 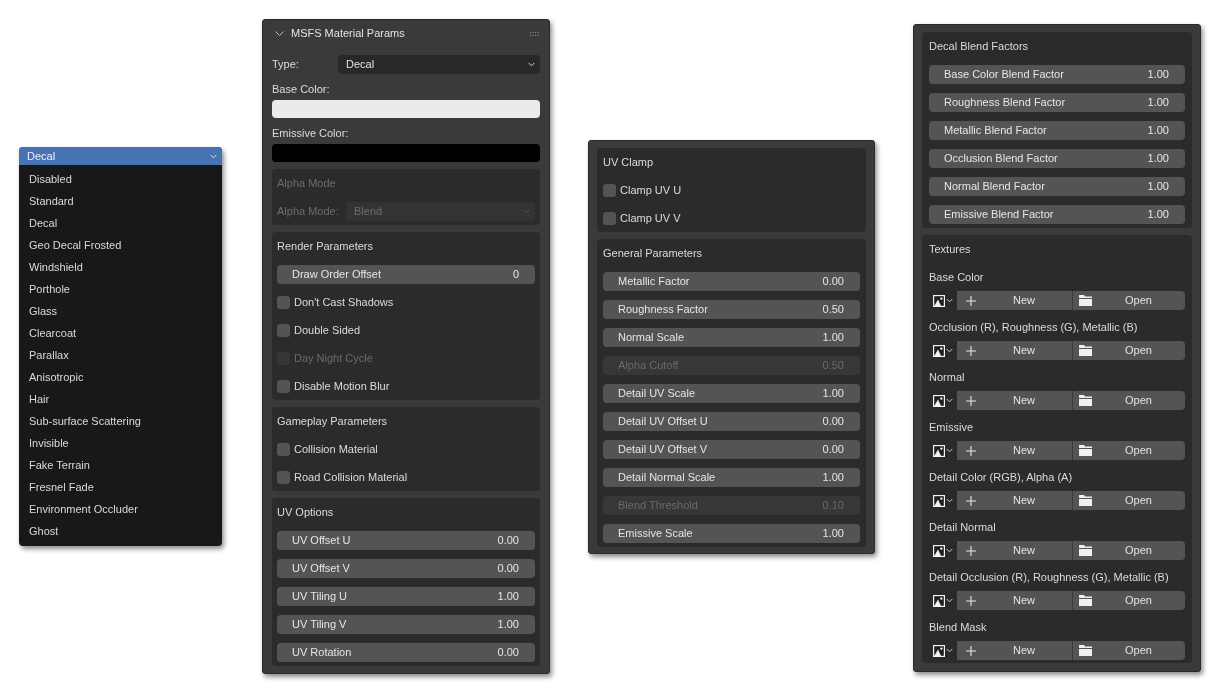 What do you see at coordinates (336, 449) in the screenshot?
I see `checkbox-label: Collision Material` at bounding box center [336, 449].